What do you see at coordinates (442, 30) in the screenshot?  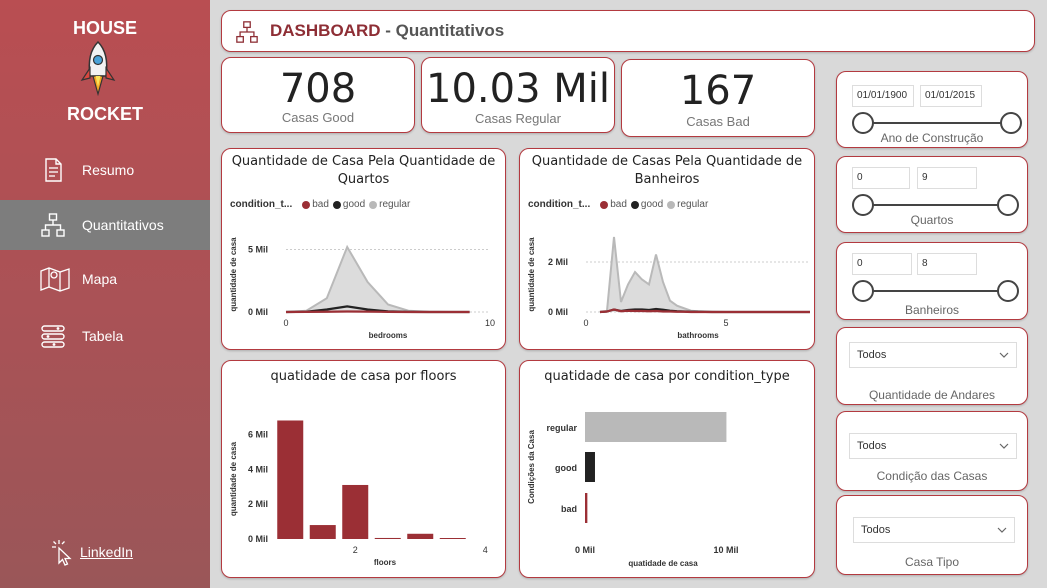 I see `page-title-rest: - Quantitativos` at bounding box center [442, 30].